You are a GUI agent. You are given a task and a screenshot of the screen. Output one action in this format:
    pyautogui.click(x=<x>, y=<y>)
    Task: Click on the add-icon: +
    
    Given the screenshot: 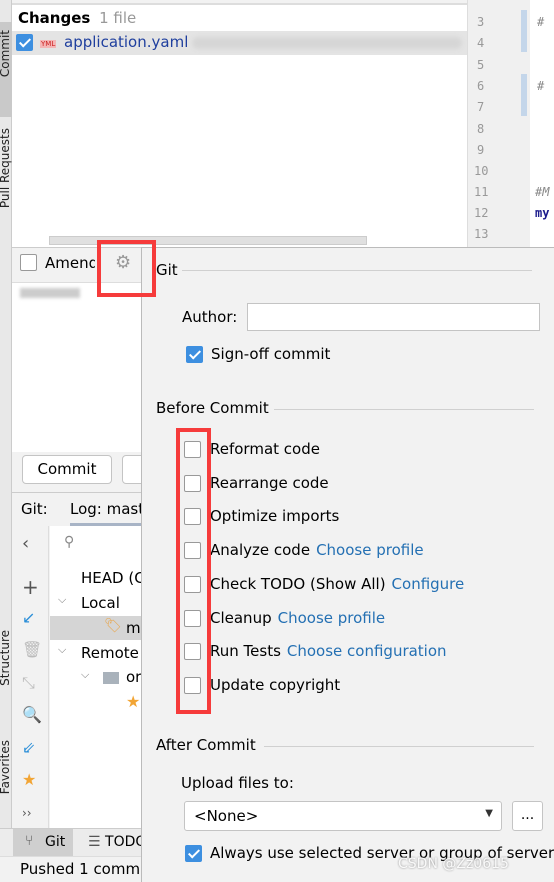 What is the action you would take?
    pyautogui.click(x=30, y=587)
    